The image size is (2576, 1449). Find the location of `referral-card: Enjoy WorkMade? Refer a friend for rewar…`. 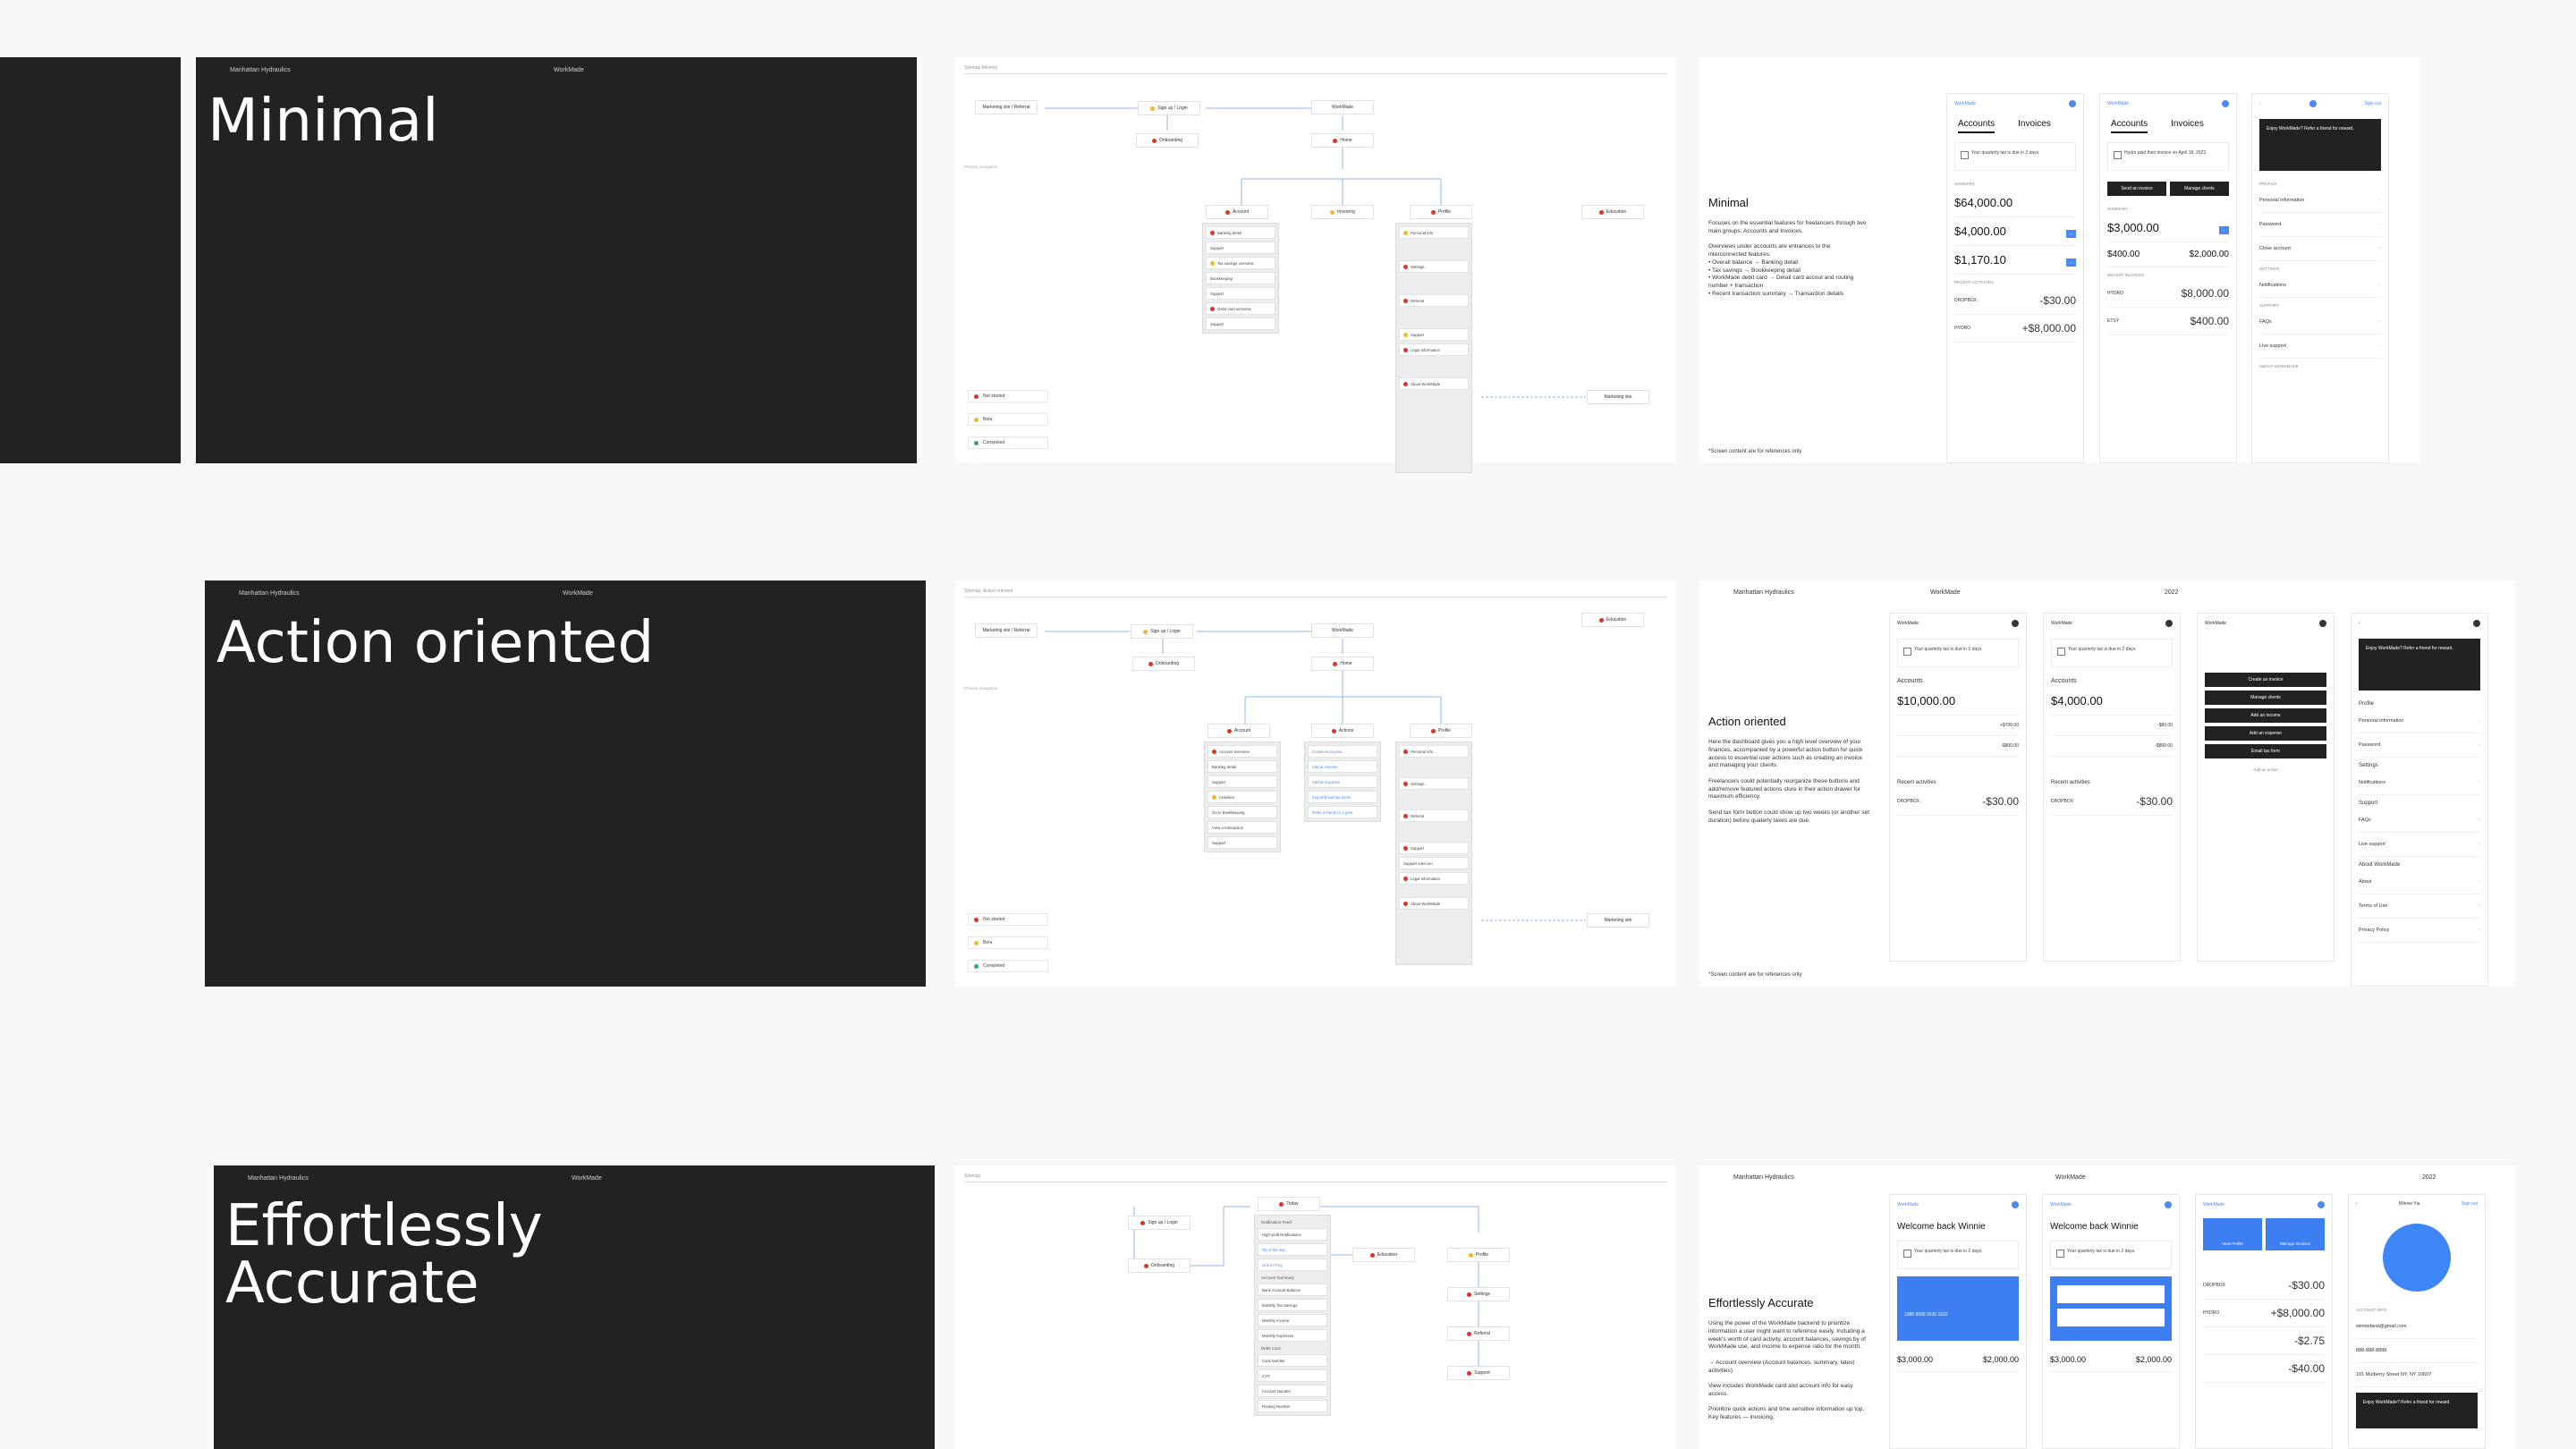

referral-card: Enjoy WorkMade? Refer a friend for rewar… is located at coordinates (2320, 145).